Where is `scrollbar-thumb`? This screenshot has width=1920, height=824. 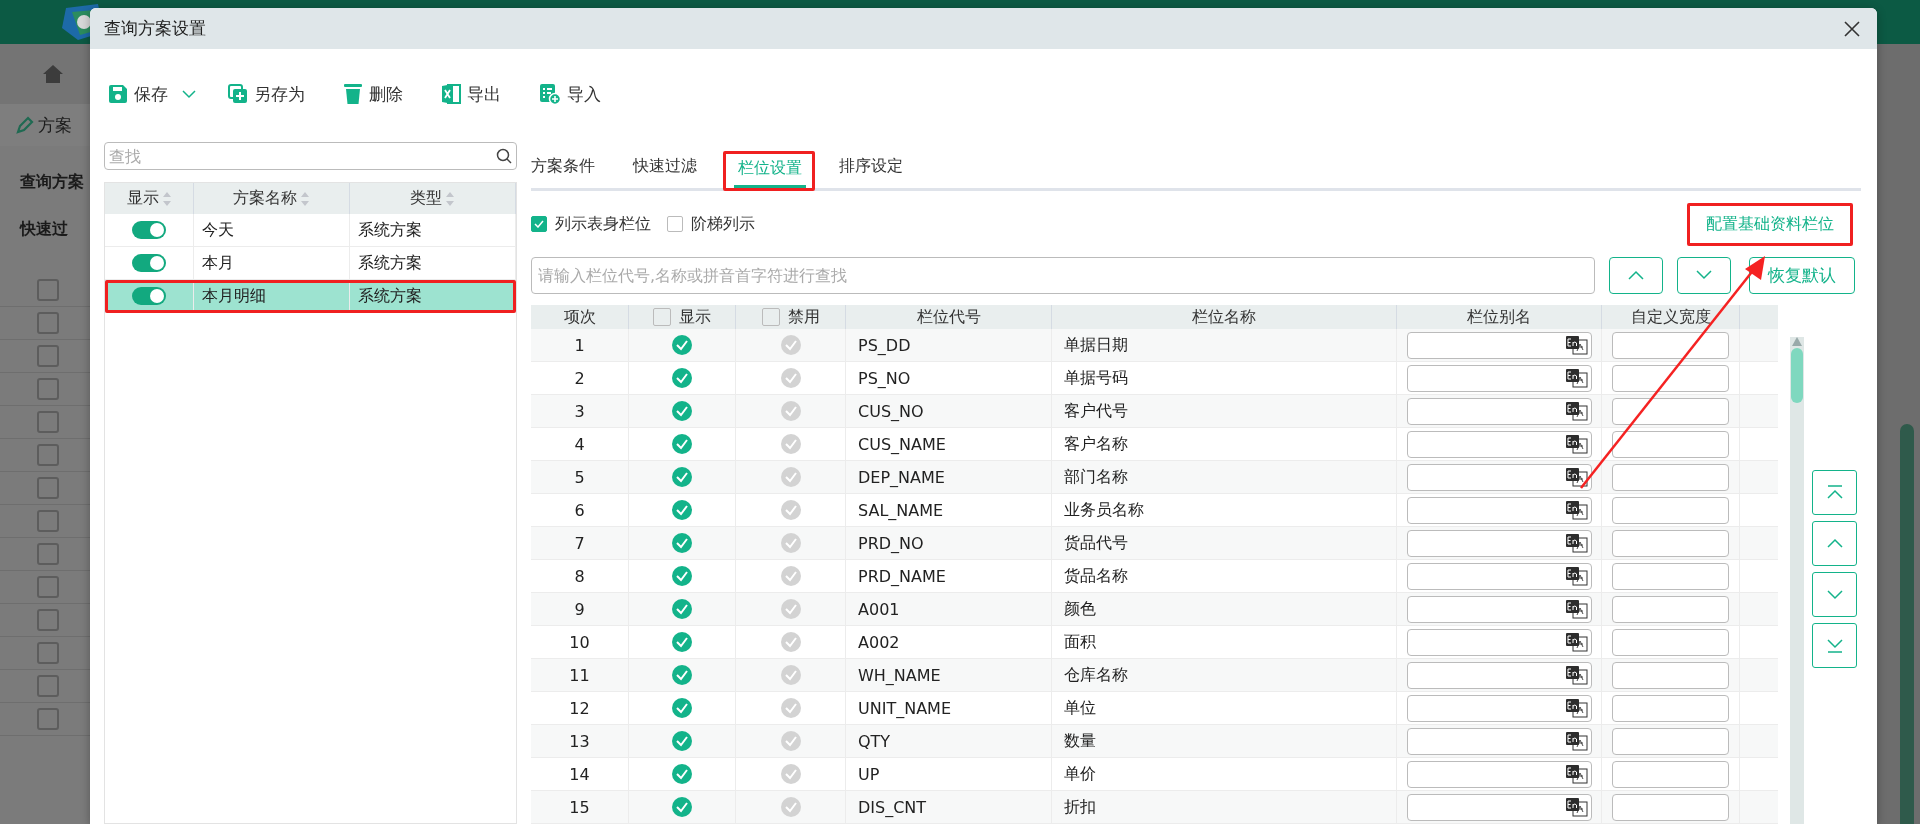 scrollbar-thumb is located at coordinates (1797, 375).